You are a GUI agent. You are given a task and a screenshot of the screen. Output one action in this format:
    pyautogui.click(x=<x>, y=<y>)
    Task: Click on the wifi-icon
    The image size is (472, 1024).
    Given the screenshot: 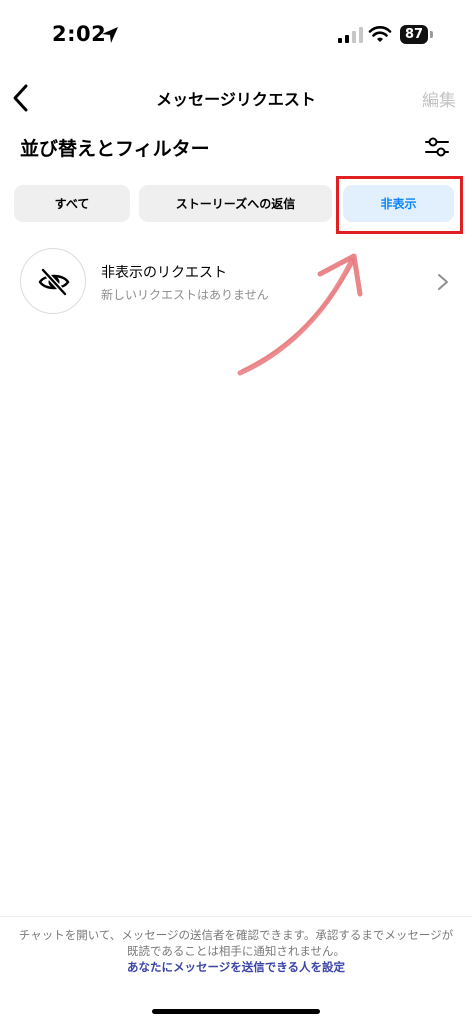 What is the action you would take?
    pyautogui.click(x=380, y=34)
    